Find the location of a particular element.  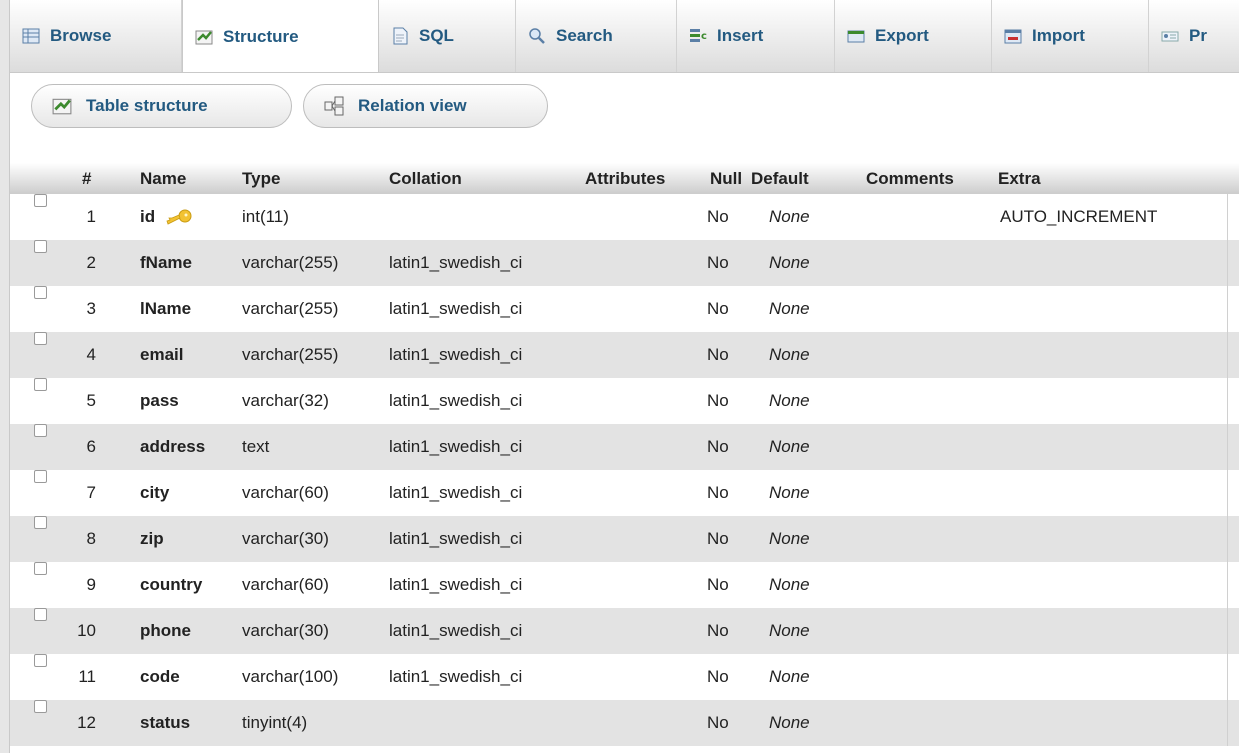

tab-label: Pr is located at coordinates (1198, 35).